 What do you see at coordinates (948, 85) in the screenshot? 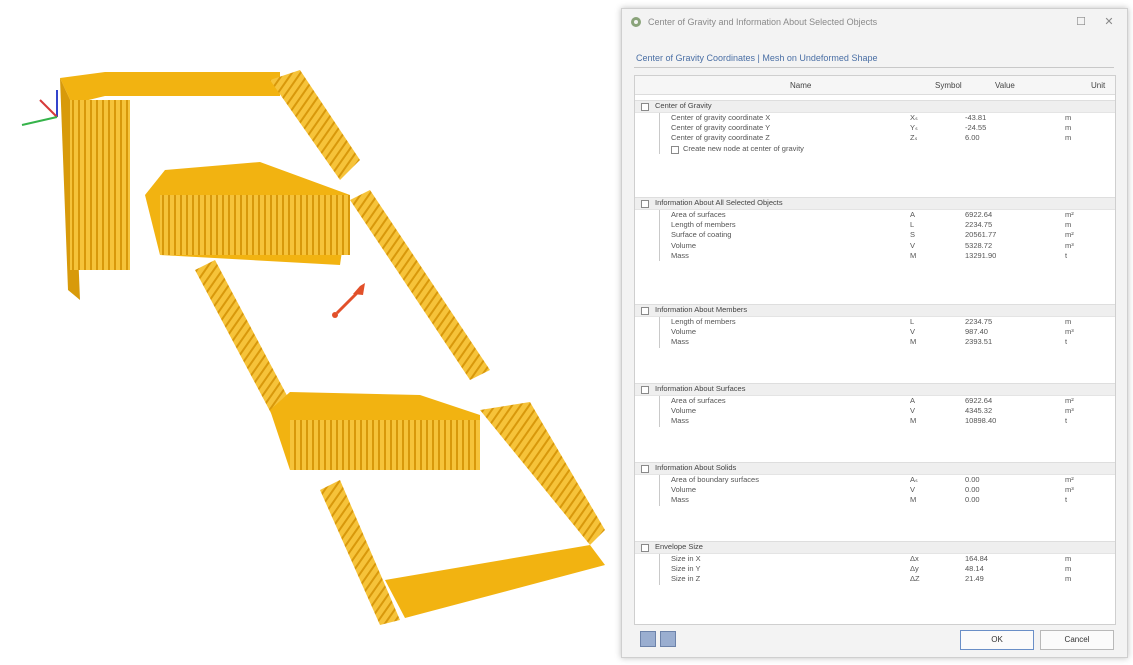
I see `column-header-symbol: Symbol` at bounding box center [948, 85].